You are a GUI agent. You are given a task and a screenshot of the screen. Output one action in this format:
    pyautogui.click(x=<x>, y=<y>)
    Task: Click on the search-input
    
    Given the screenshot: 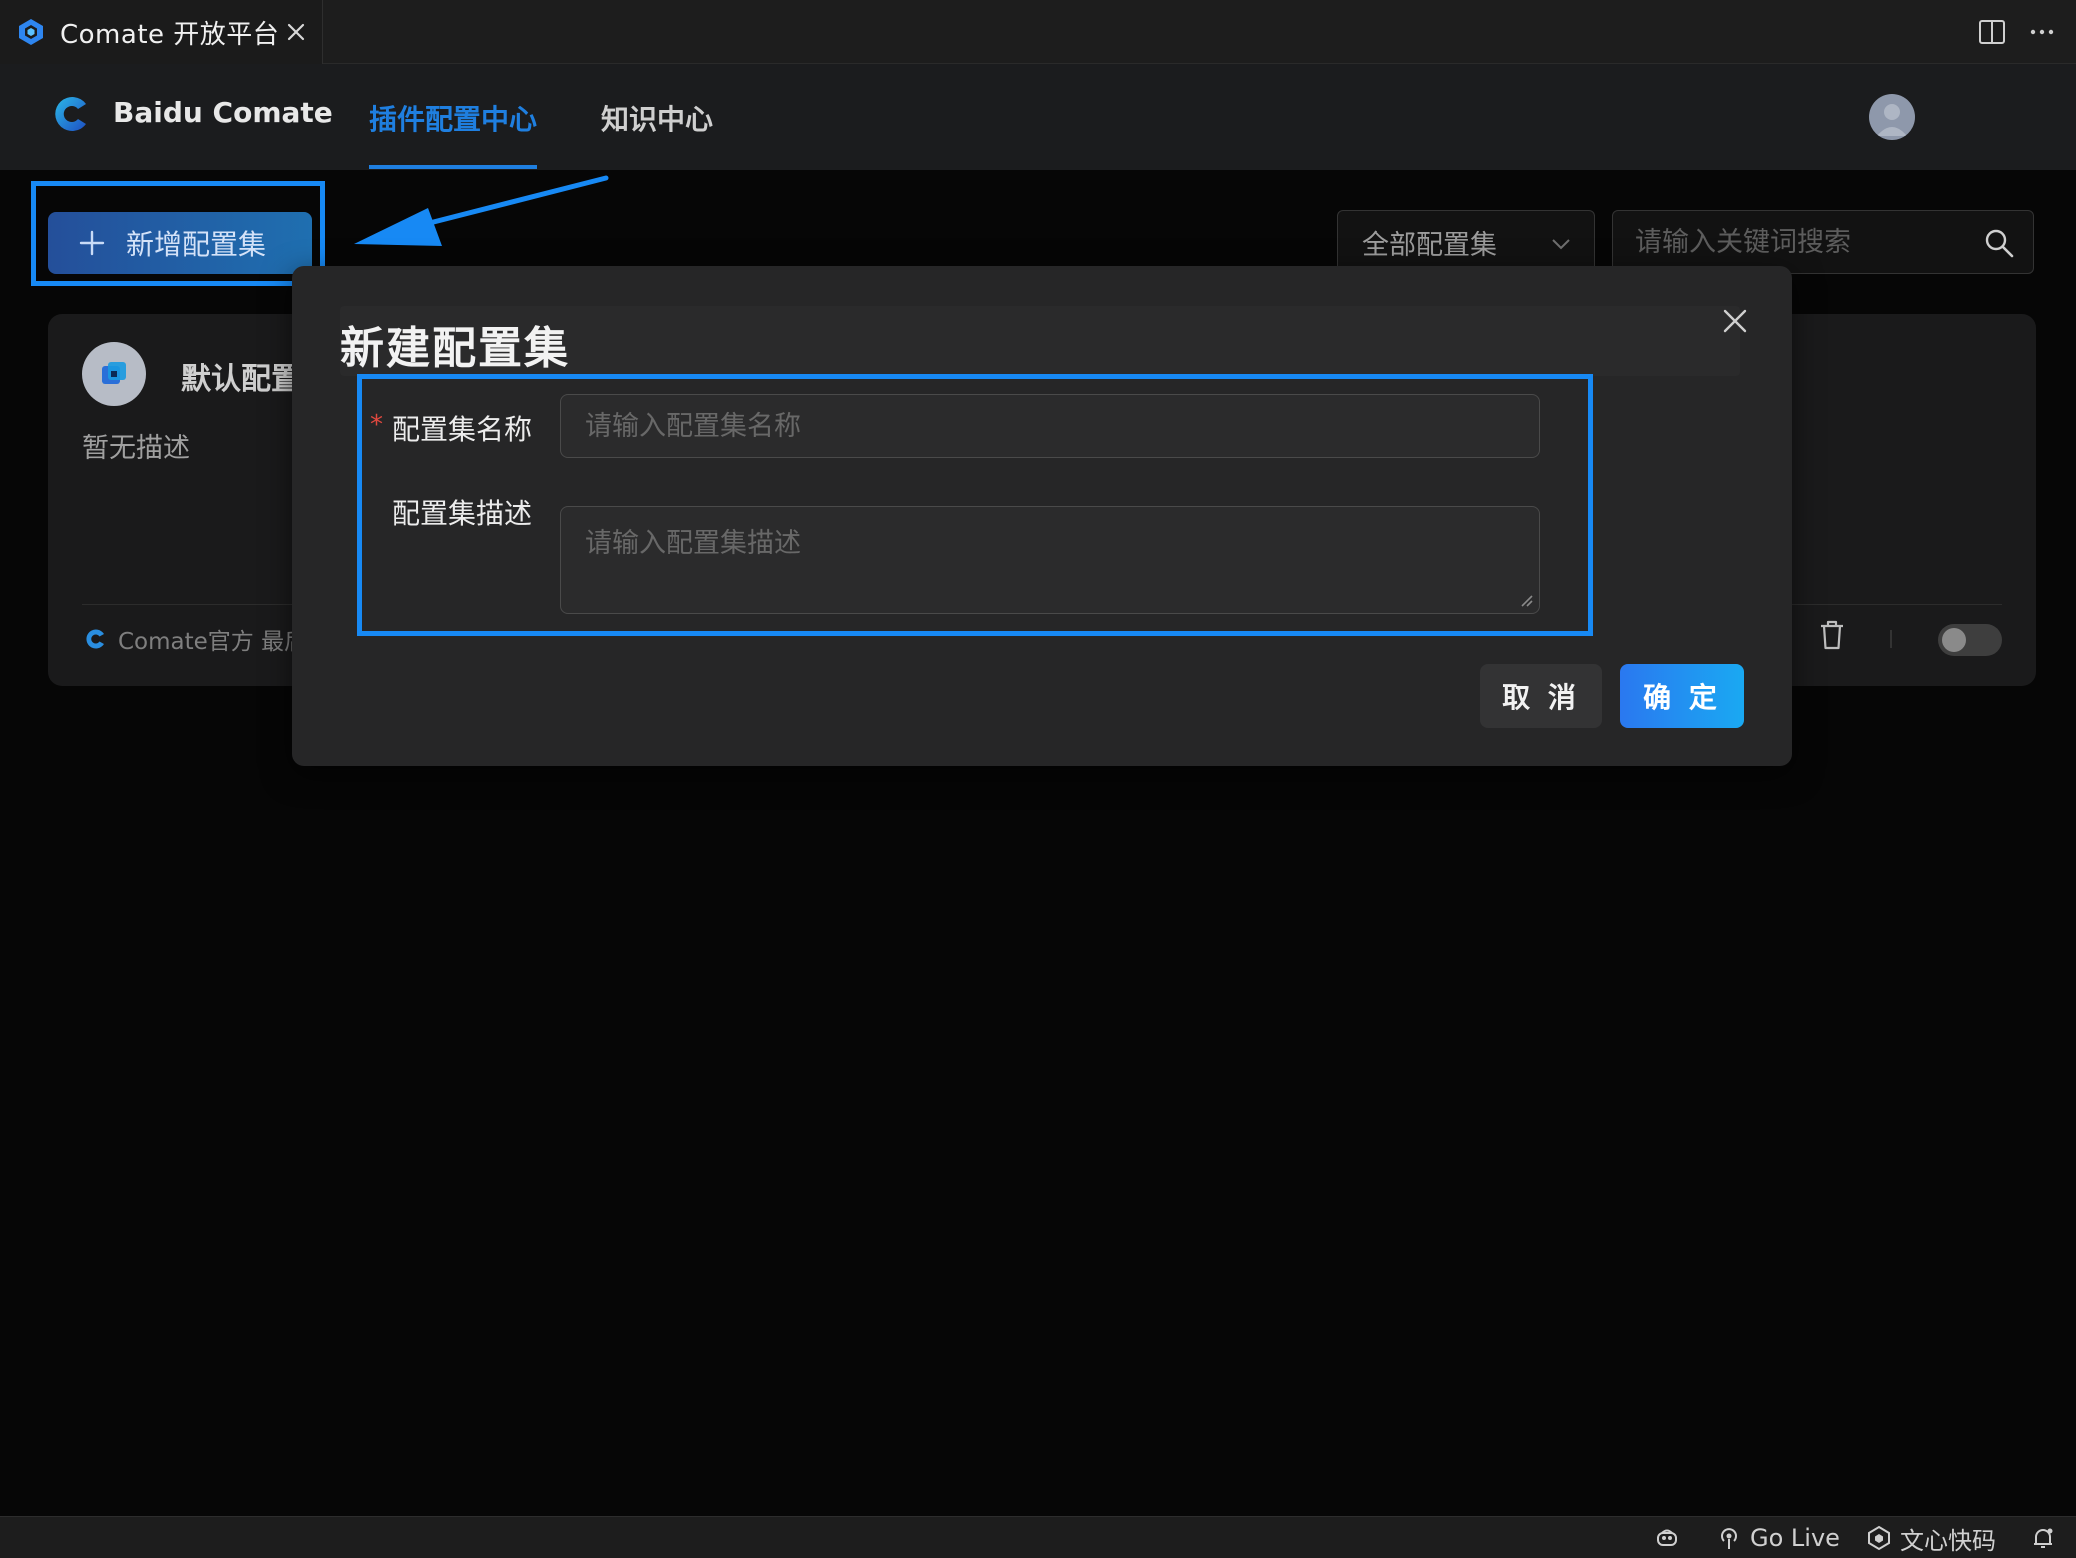 What is the action you would take?
    pyautogui.click(x=1800, y=242)
    